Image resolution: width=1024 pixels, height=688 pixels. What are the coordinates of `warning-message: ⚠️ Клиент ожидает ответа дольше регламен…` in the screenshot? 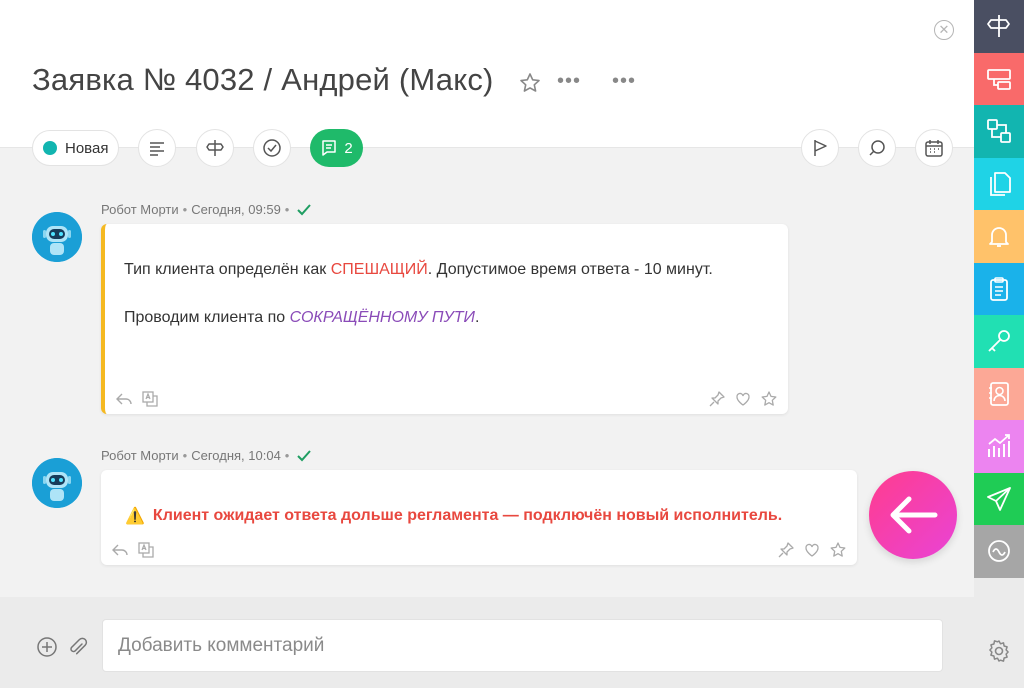 It's located at (453, 516).